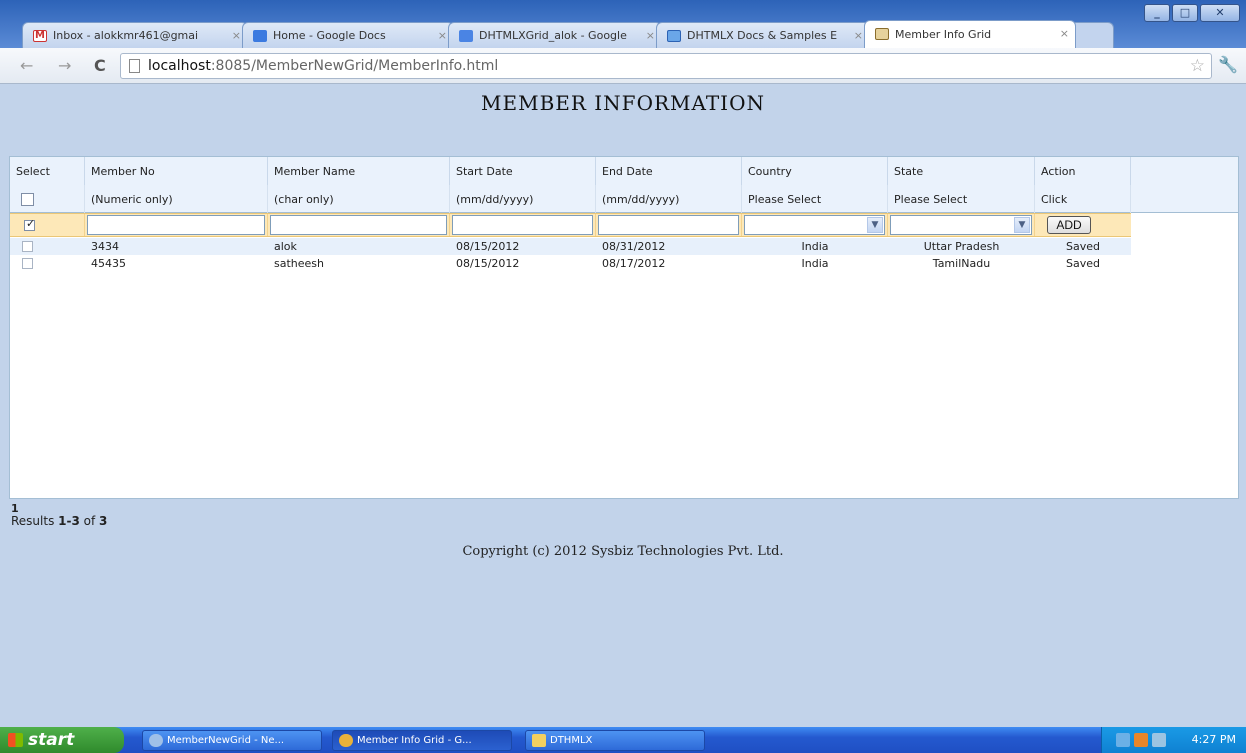 This screenshot has width=1246, height=753. Describe the element at coordinates (1214, 739) in the screenshot. I see `clock: 4:27 PM` at that location.